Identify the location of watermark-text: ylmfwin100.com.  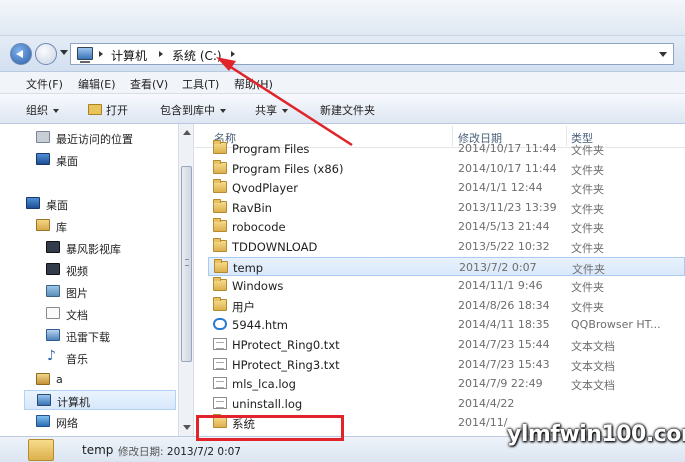
(596, 434).